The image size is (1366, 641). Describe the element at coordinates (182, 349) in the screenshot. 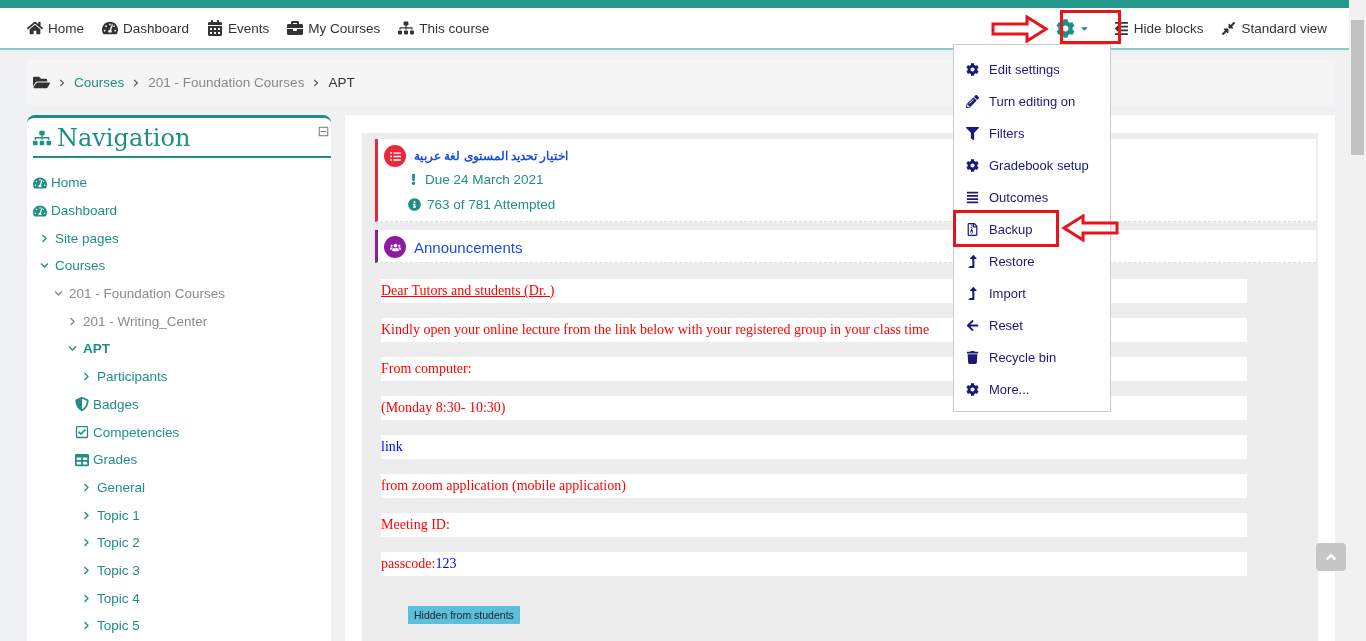

I see `nav-tree-item: APT` at that location.